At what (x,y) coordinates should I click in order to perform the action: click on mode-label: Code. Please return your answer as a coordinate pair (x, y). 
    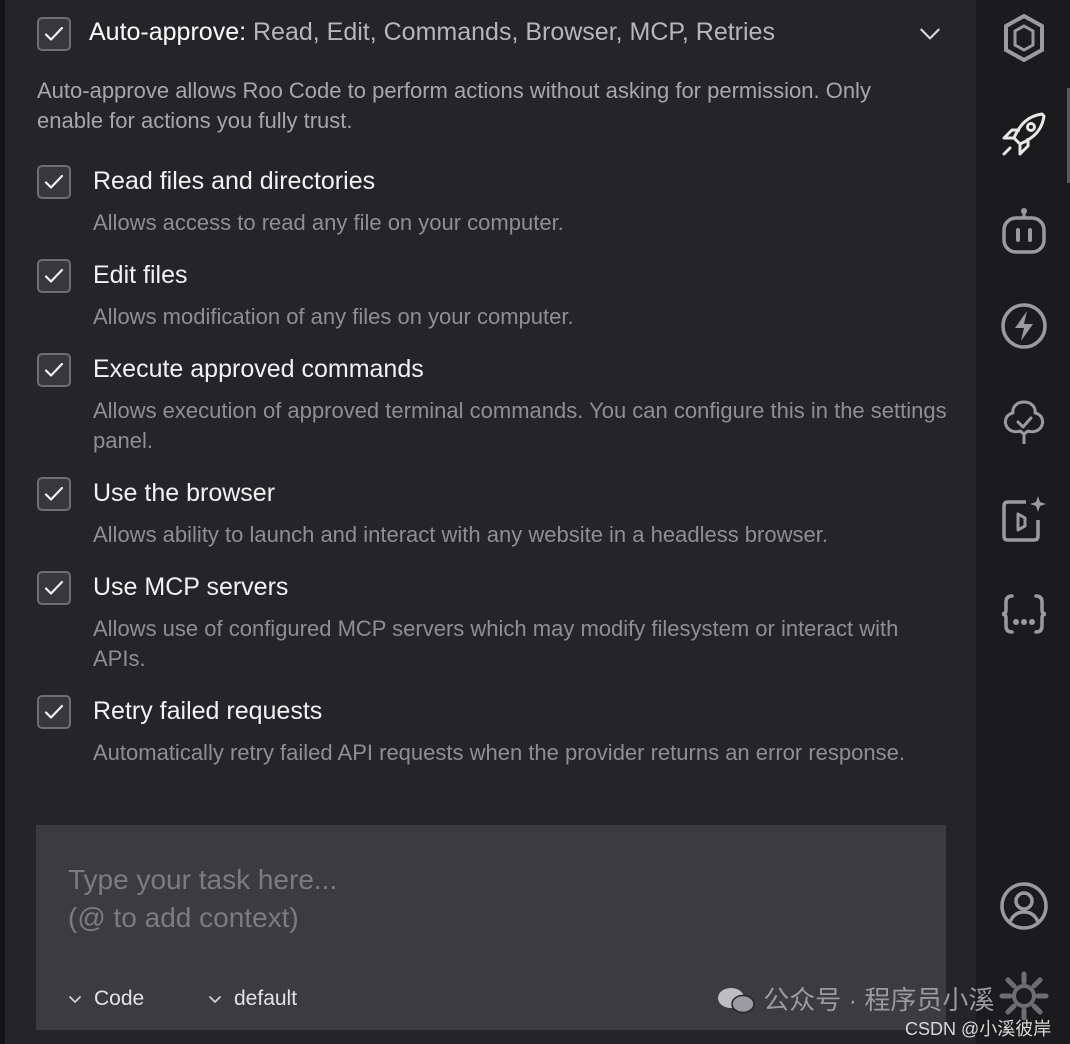
    Looking at the image, I should click on (119, 998).